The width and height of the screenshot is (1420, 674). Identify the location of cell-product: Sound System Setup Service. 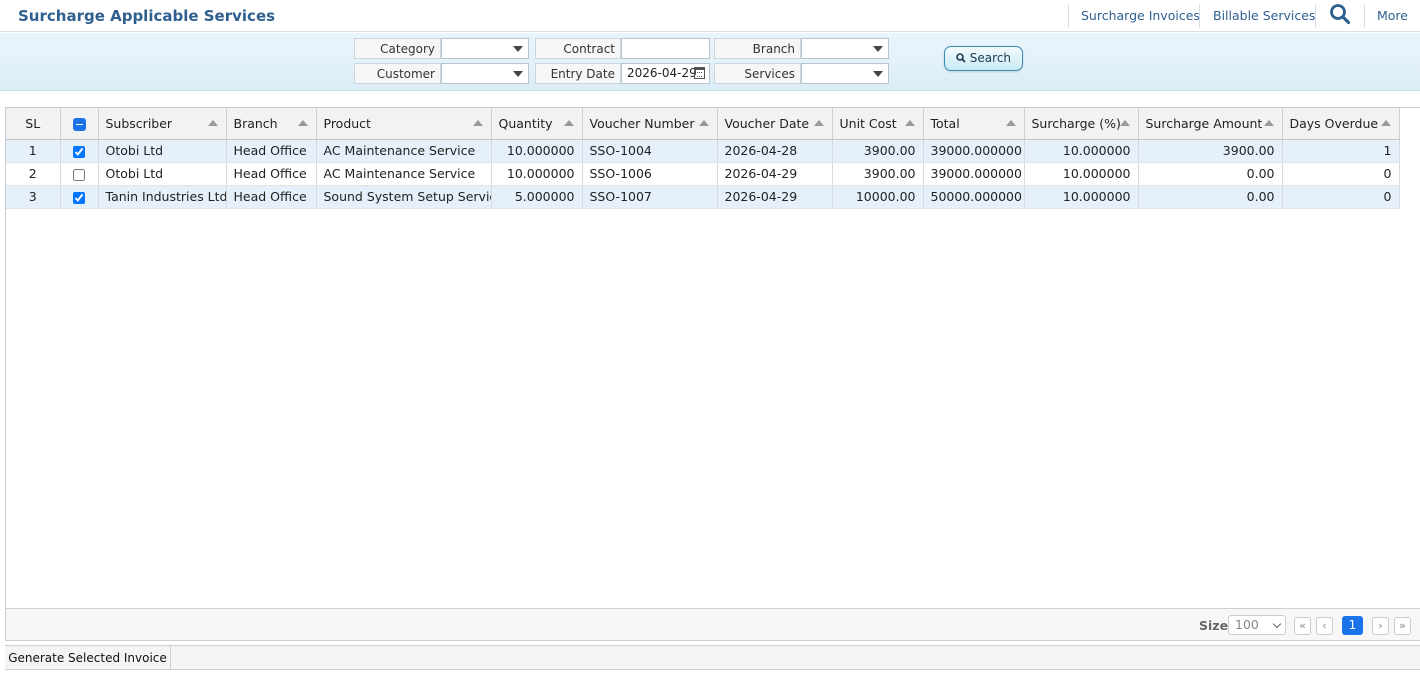
(404, 197).